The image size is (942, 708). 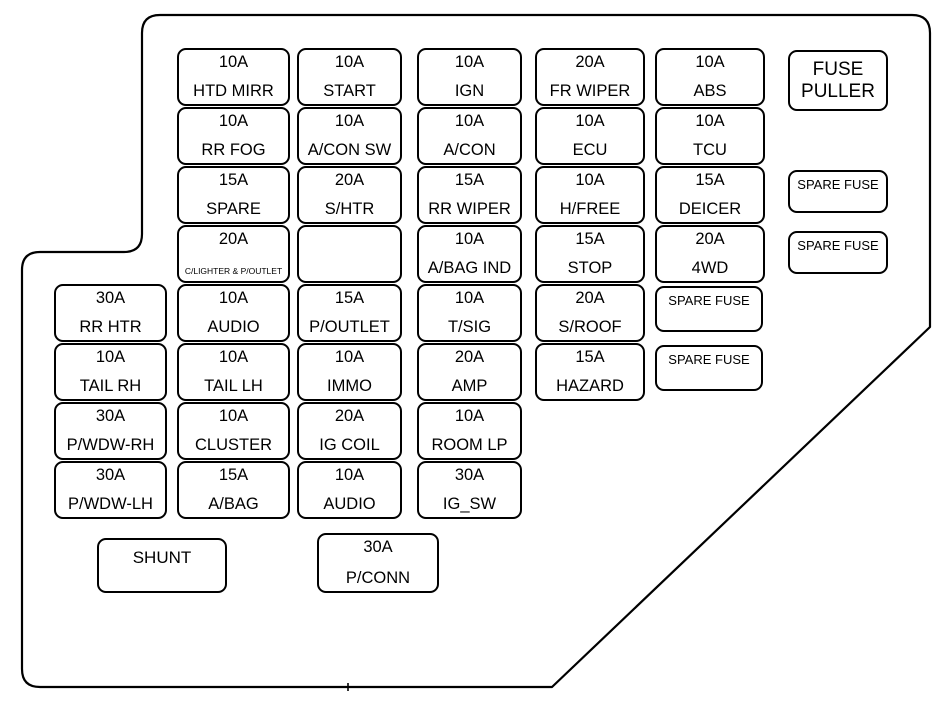 I want to click on fuse-puller-slot: FUSE PULLER, so click(x=838, y=80).